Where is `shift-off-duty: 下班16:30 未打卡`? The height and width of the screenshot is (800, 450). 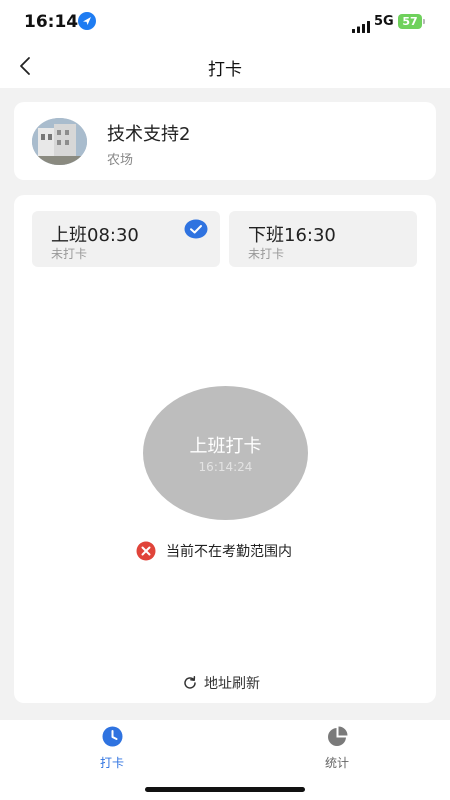 shift-off-duty: 下班16:30 未打卡 is located at coordinates (323, 239).